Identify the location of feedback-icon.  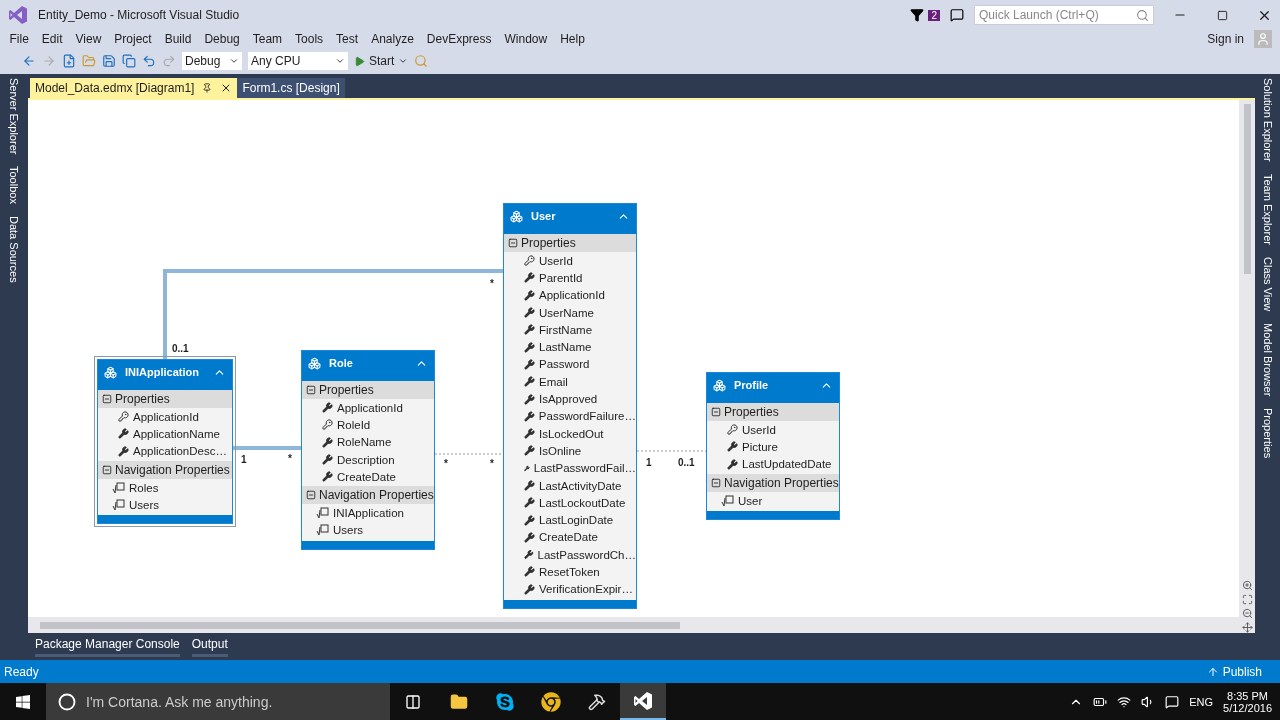
(957, 15).